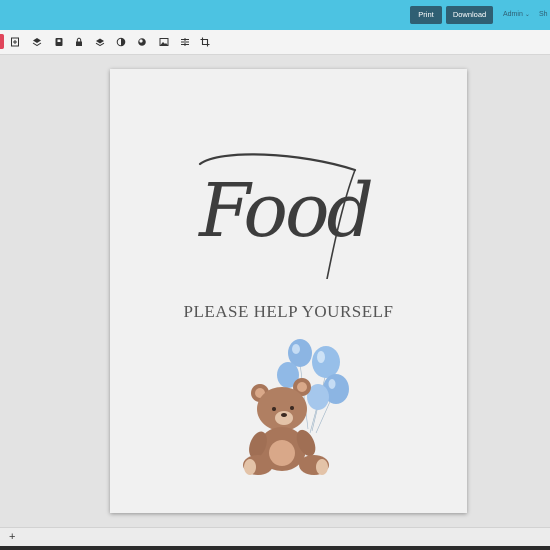  Describe the element at coordinates (543, 15) in the screenshot. I see `share-link: Sh` at that location.